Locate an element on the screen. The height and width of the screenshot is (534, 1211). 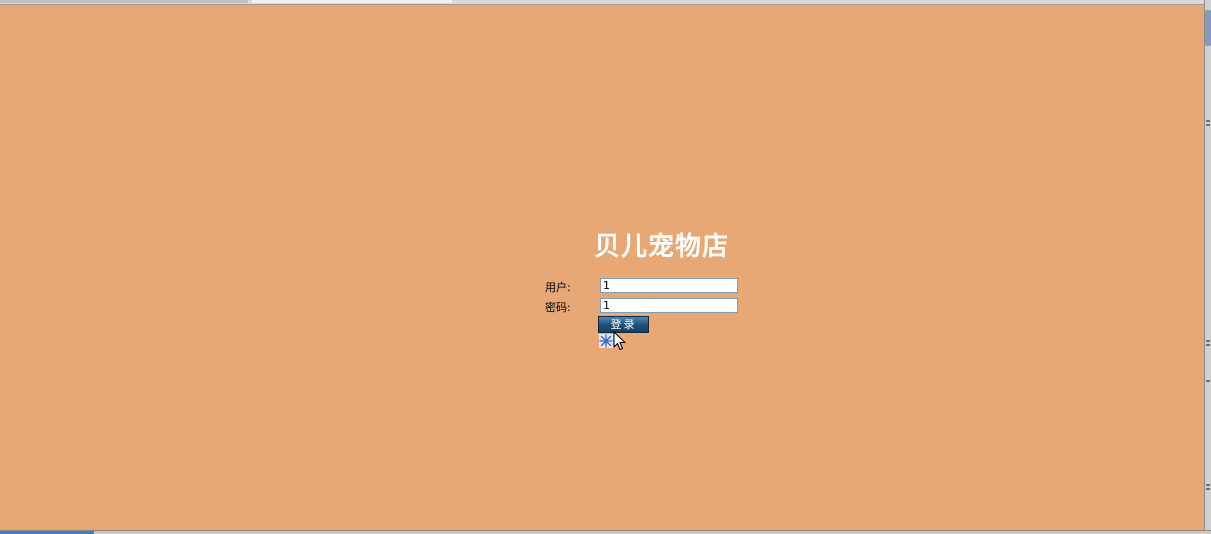
right-window-edge is located at coordinates (1207, 267).